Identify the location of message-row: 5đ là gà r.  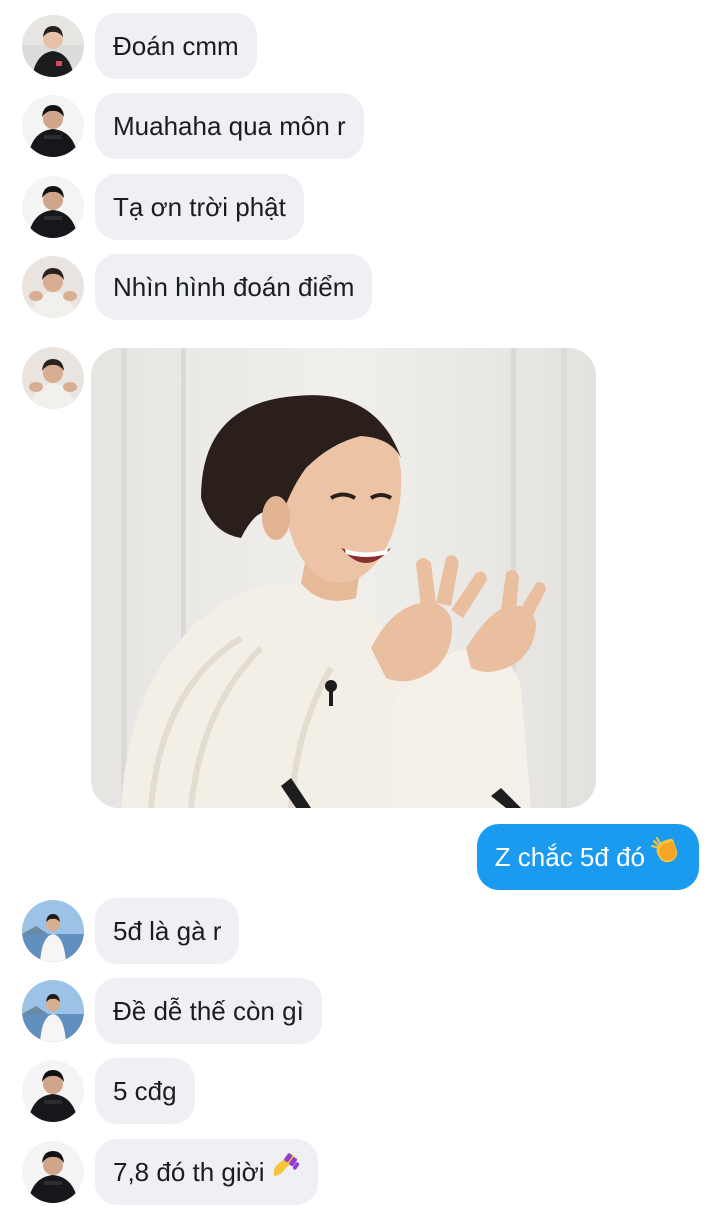
(360, 931).